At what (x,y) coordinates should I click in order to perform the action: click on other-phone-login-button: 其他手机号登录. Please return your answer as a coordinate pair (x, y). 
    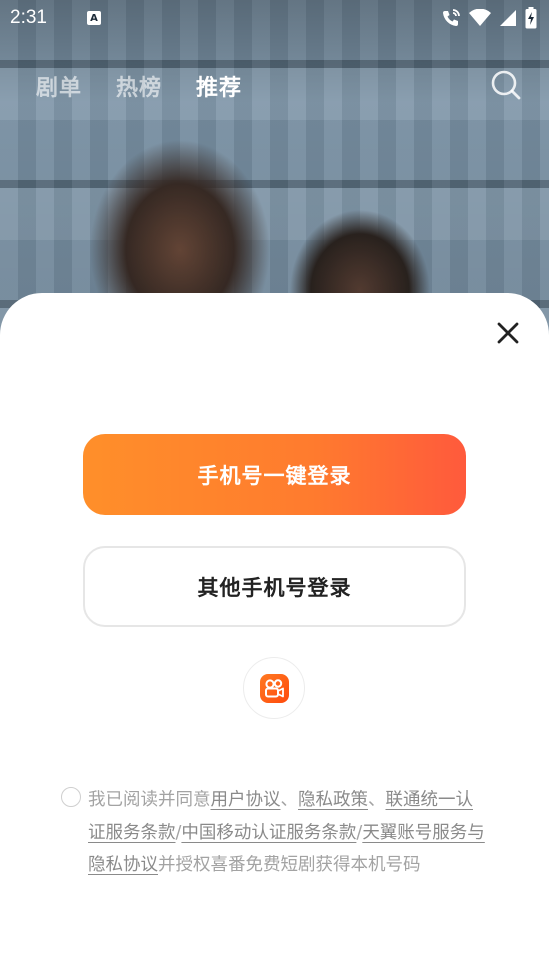
    Looking at the image, I should click on (274, 586).